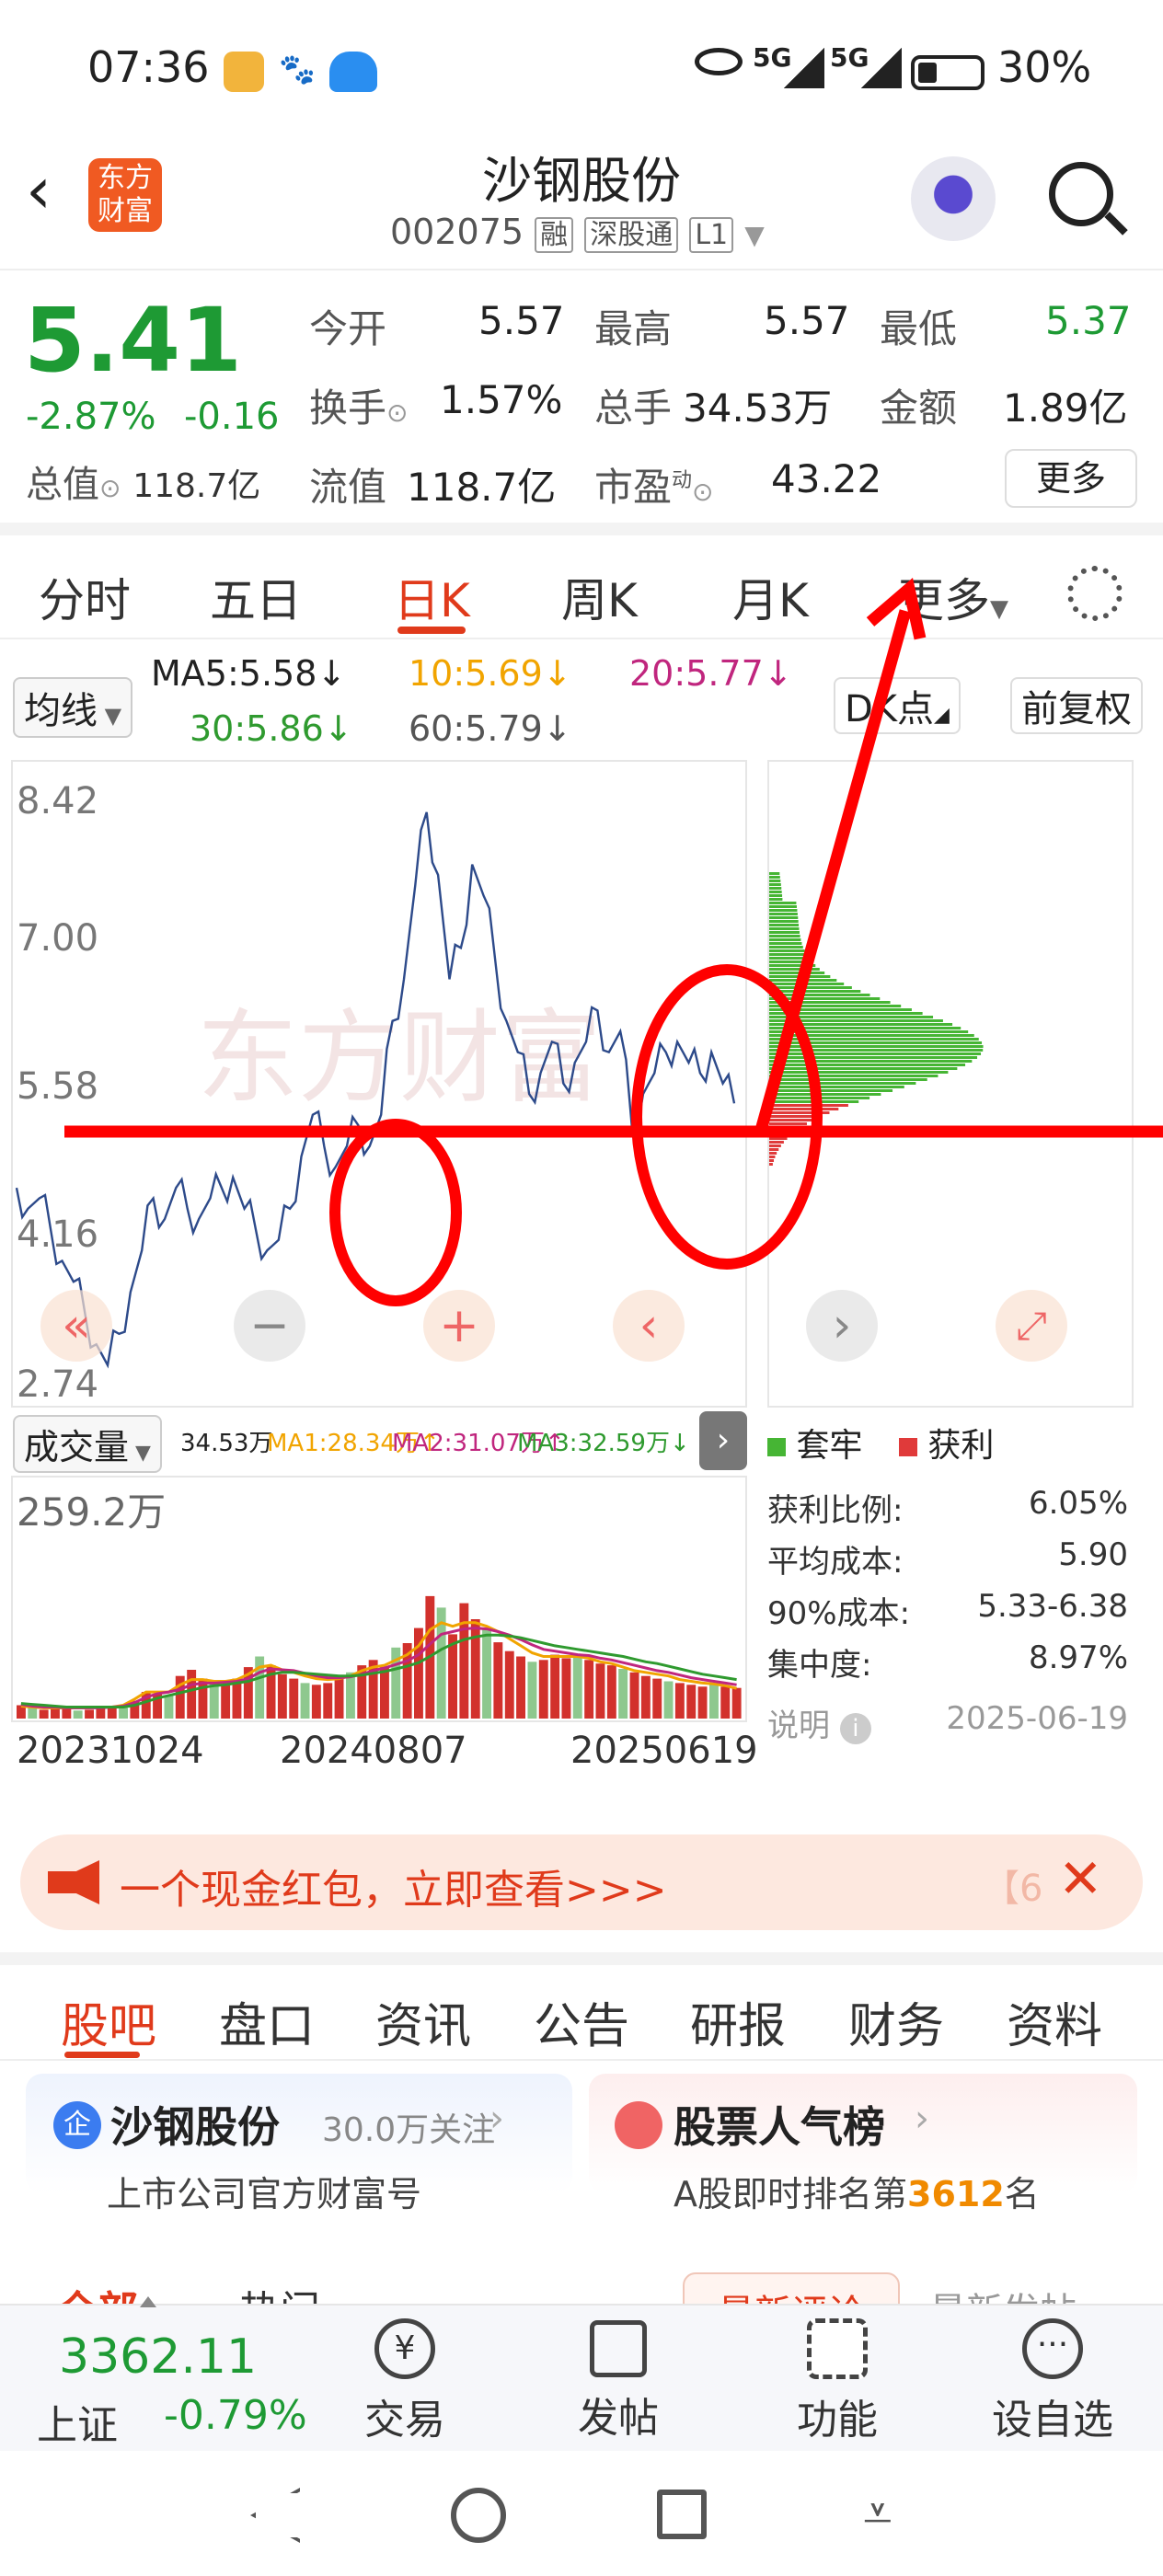 This screenshot has width=1163, height=2576. What do you see at coordinates (581, 2021) in the screenshot?
I see `tab-announcements: 公告` at bounding box center [581, 2021].